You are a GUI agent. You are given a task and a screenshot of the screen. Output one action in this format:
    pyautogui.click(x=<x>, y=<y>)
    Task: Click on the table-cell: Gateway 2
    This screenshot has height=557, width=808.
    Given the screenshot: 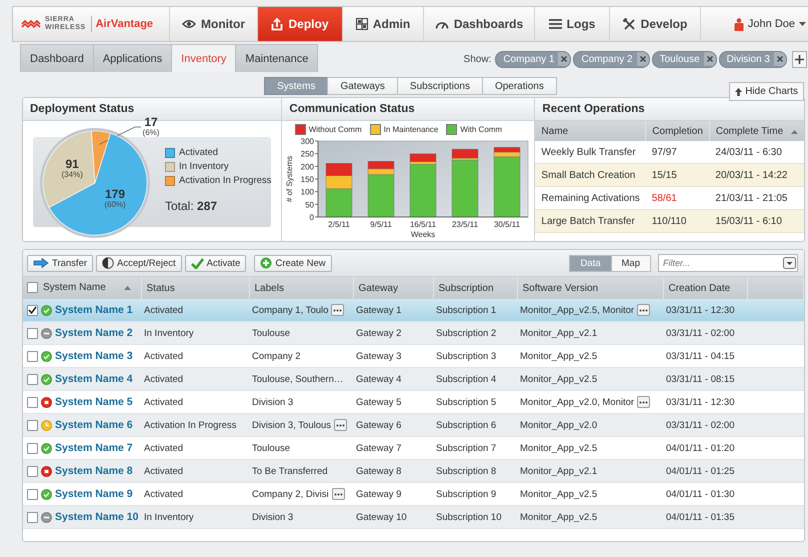 What is the action you would take?
    pyautogui.click(x=379, y=333)
    